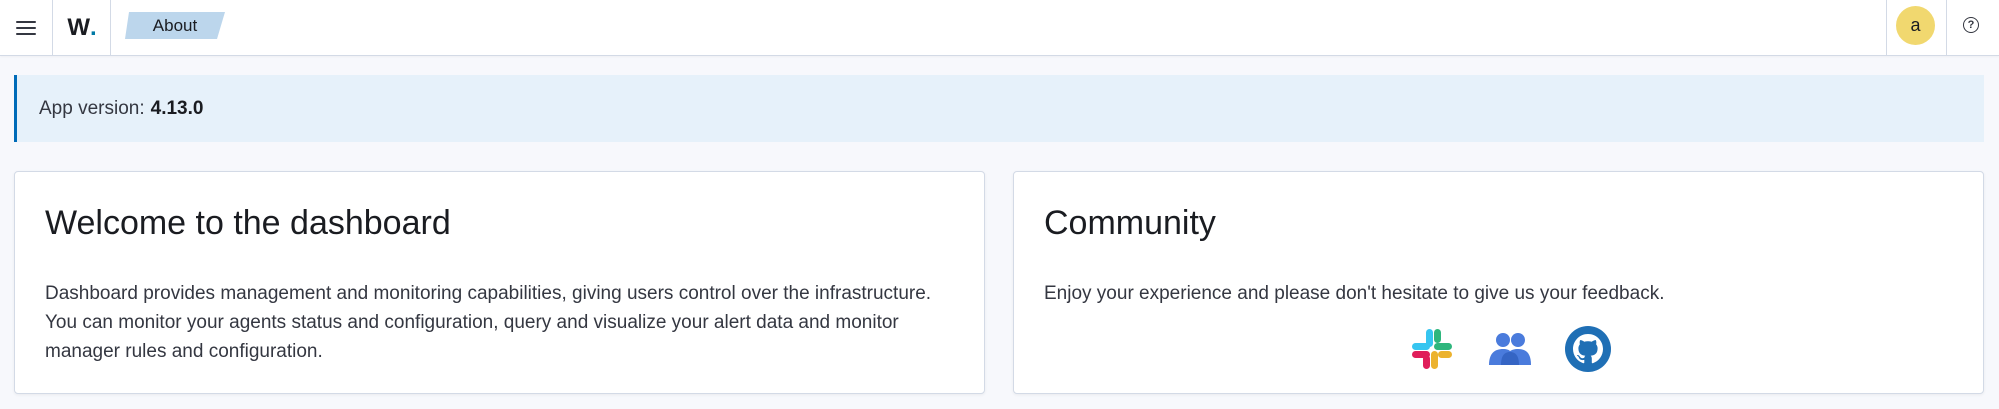  I want to click on top-header: W. About a ?, so click(999, 28).